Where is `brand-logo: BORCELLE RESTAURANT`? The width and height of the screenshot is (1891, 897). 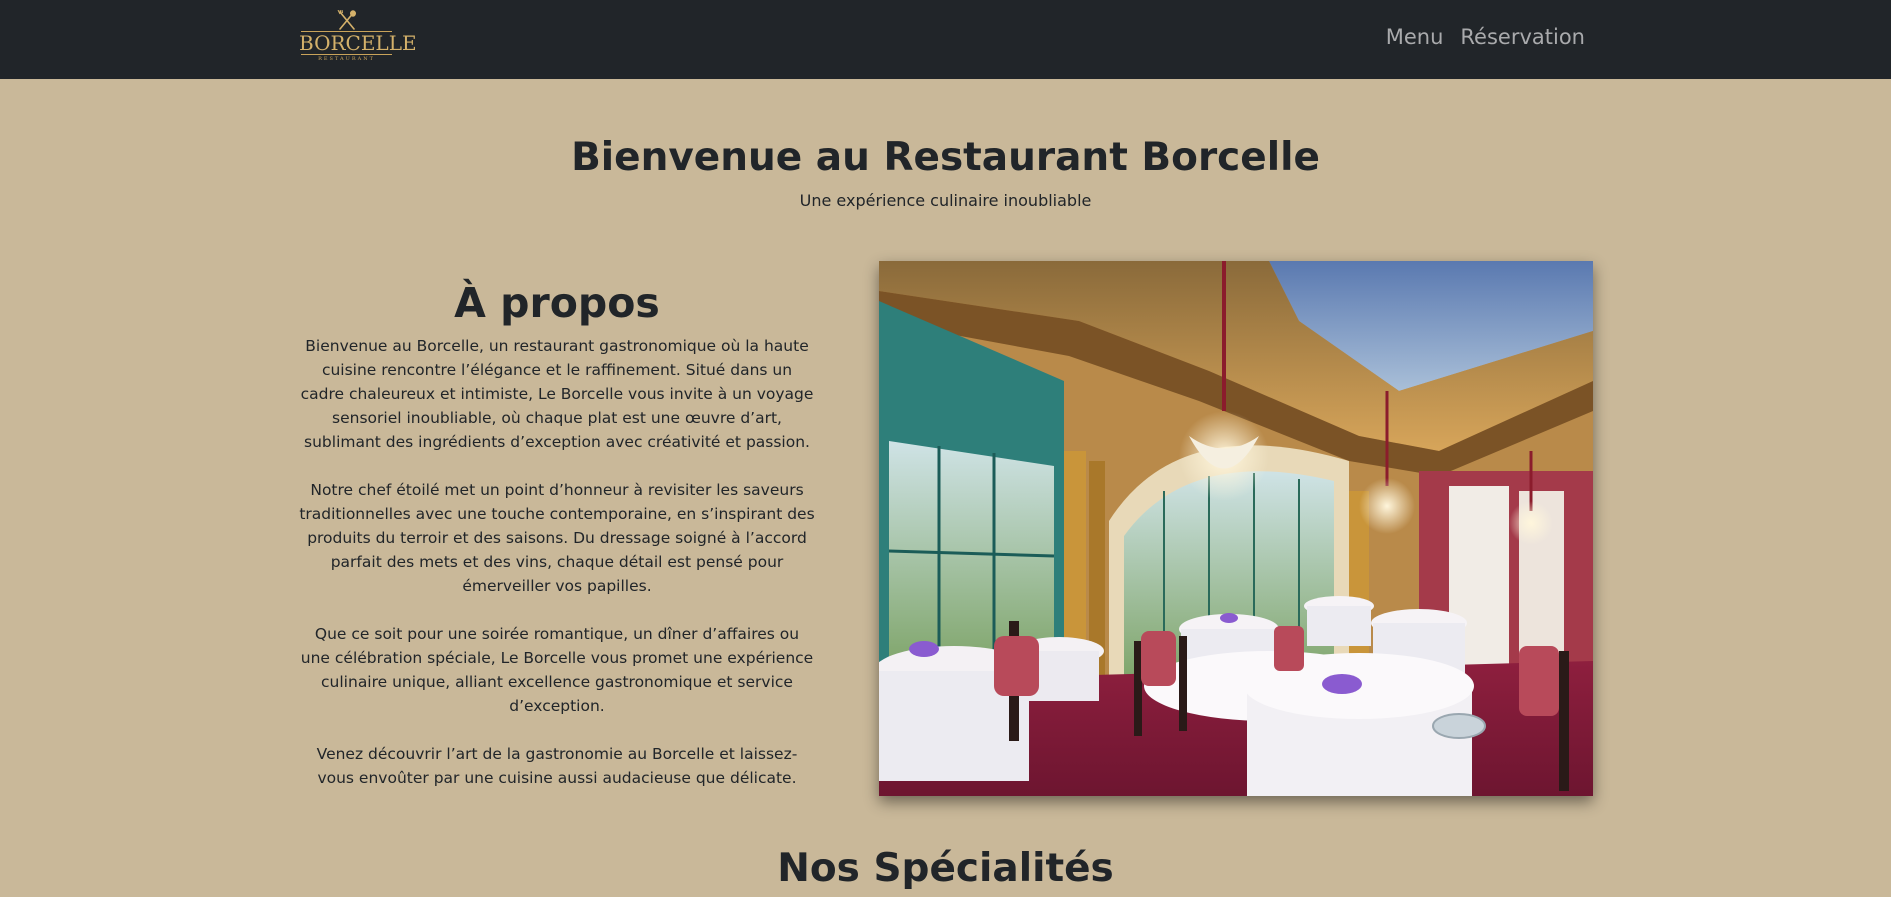 brand-logo: BORCELLE RESTAURANT is located at coordinates (358, 37).